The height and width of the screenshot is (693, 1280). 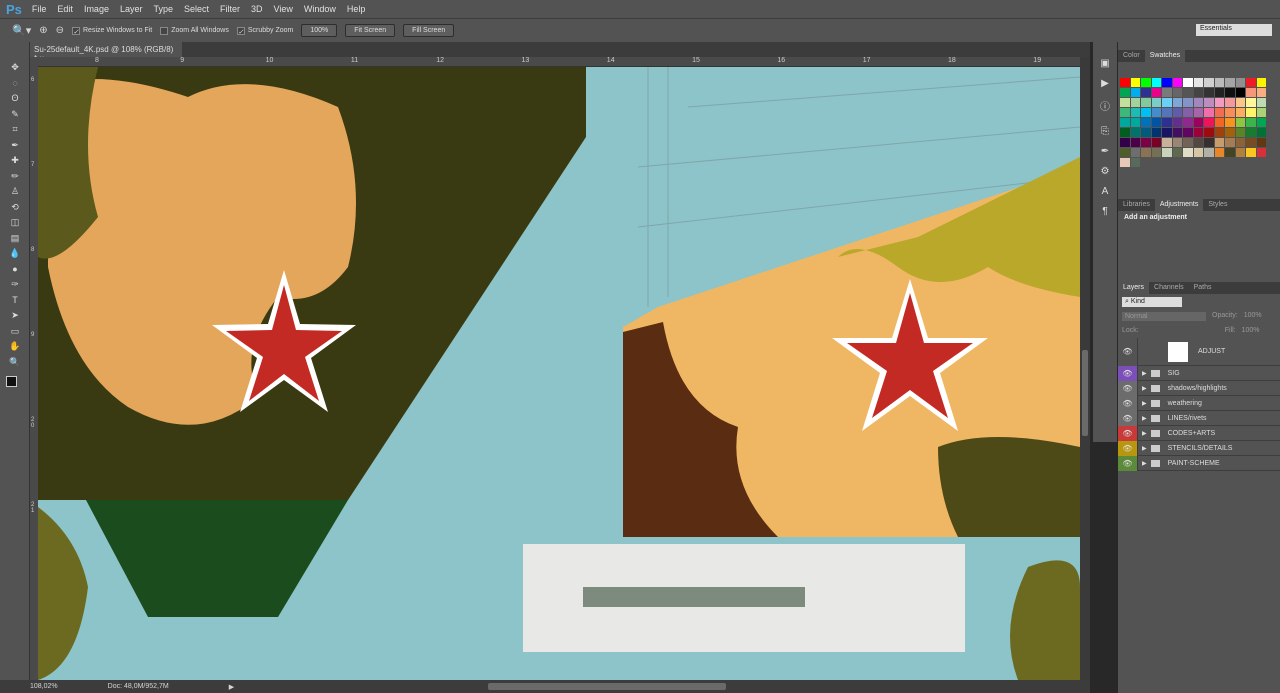 I want to click on menu-select: Select, so click(x=196, y=9).